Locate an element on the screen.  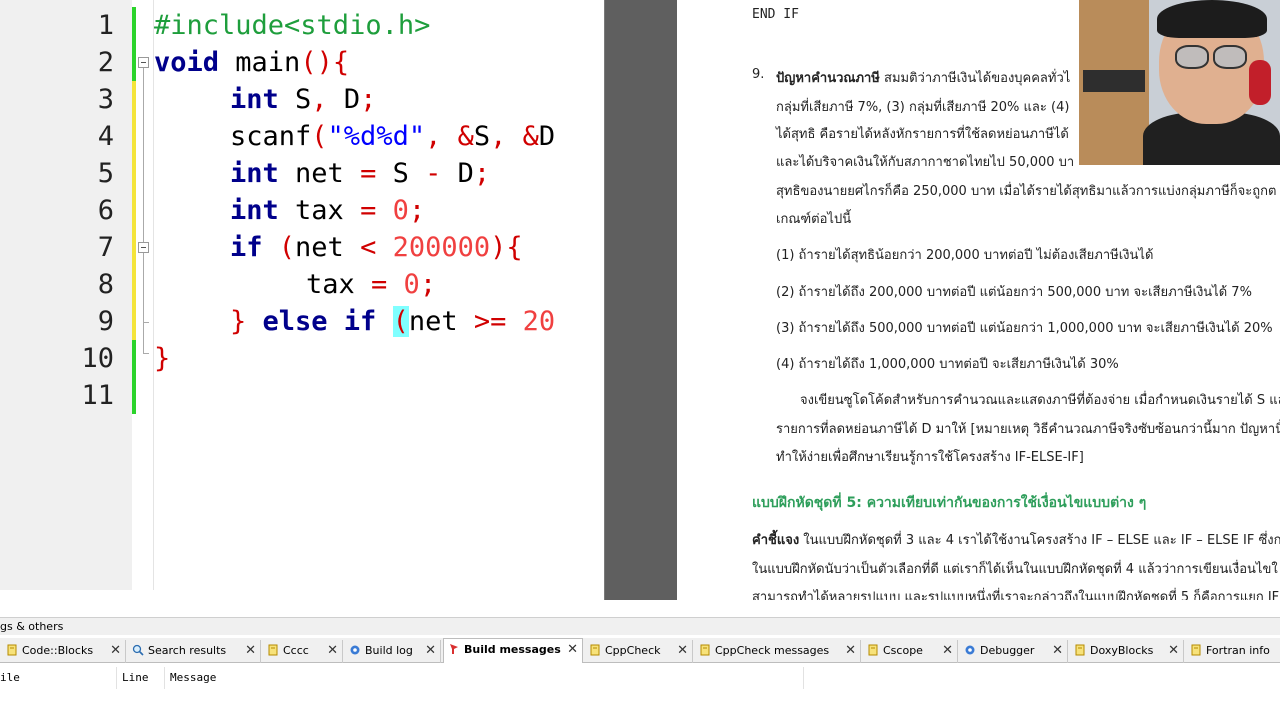
logs-panel-title: gs & others is located at coordinates (640, 626).